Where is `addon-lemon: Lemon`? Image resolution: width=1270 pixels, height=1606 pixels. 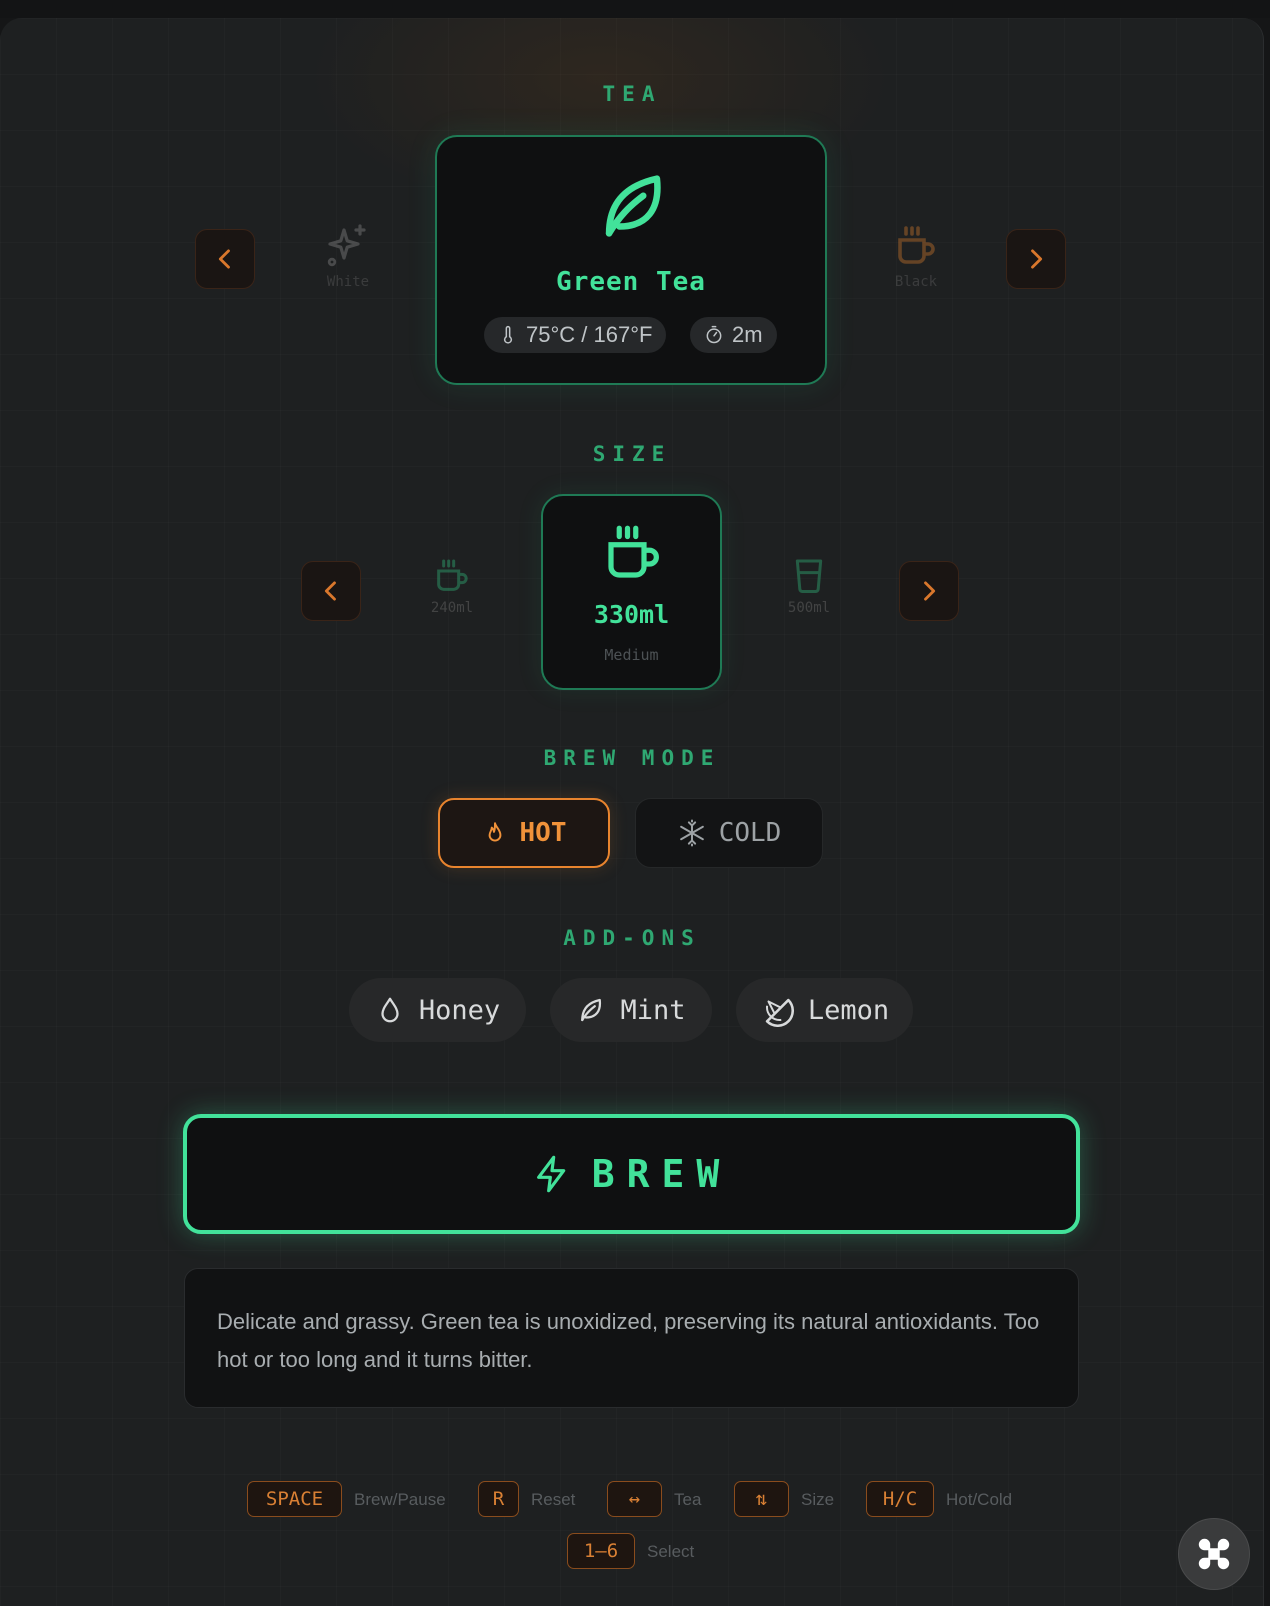 addon-lemon: Lemon is located at coordinates (824, 1010).